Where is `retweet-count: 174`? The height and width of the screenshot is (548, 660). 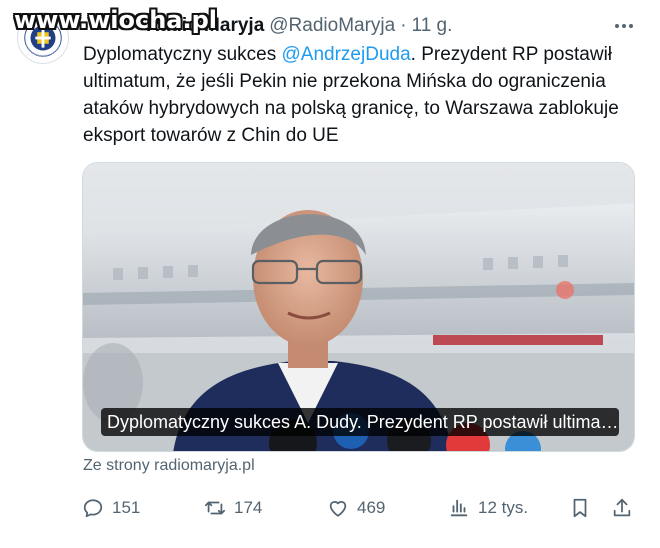
retweet-count: 174 is located at coordinates (248, 507).